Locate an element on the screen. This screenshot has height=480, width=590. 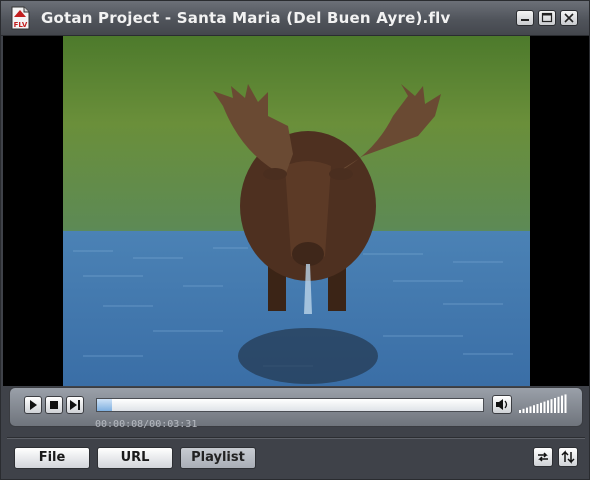
repeat-button is located at coordinates (543, 457).